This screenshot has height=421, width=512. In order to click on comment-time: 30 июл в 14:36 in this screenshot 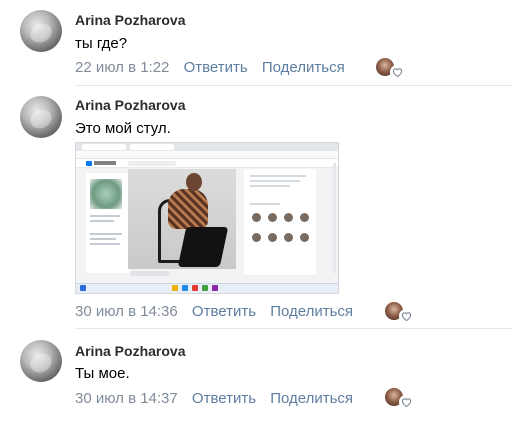, I will do `click(126, 311)`.